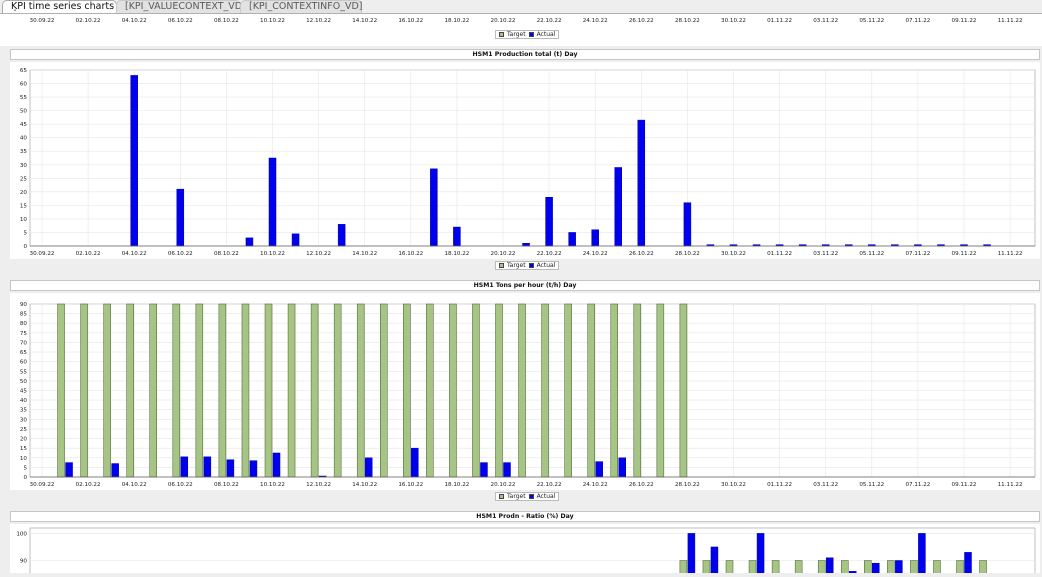 The width and height of the screenshot is (1042, 577). What do you see at coordinates (641, 254) in the screenshot?
I see `x-tick-label: 26.10.22` at bounding box center [641, 254].